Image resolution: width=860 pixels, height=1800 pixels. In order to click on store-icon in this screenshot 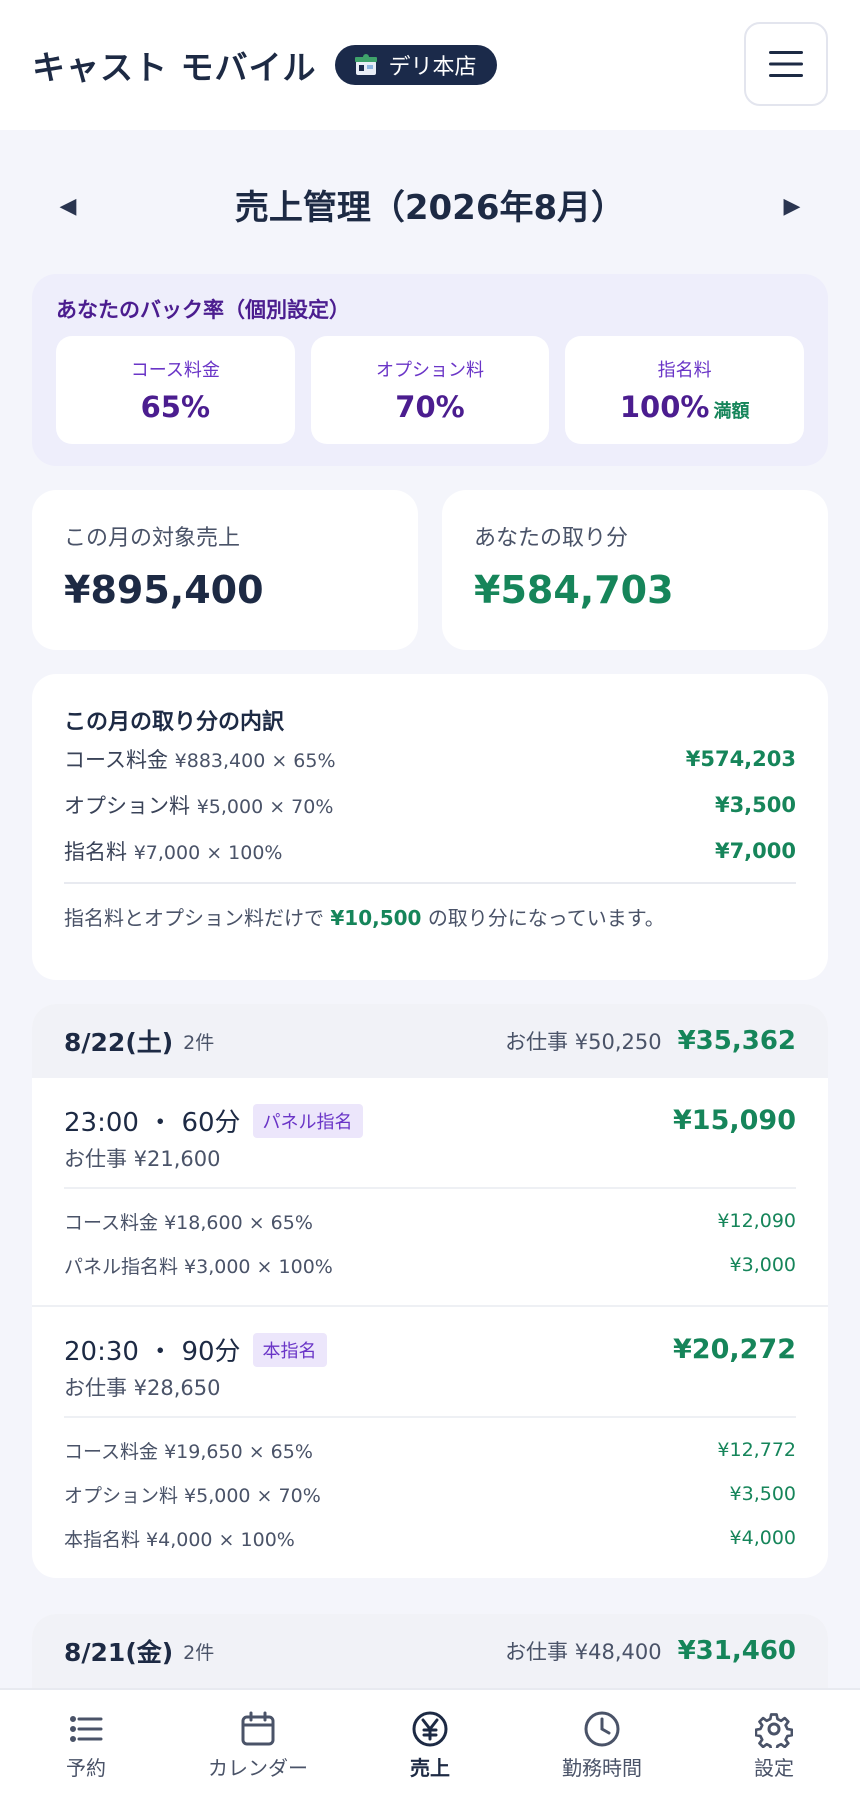, I will do `click(365, 64)`.